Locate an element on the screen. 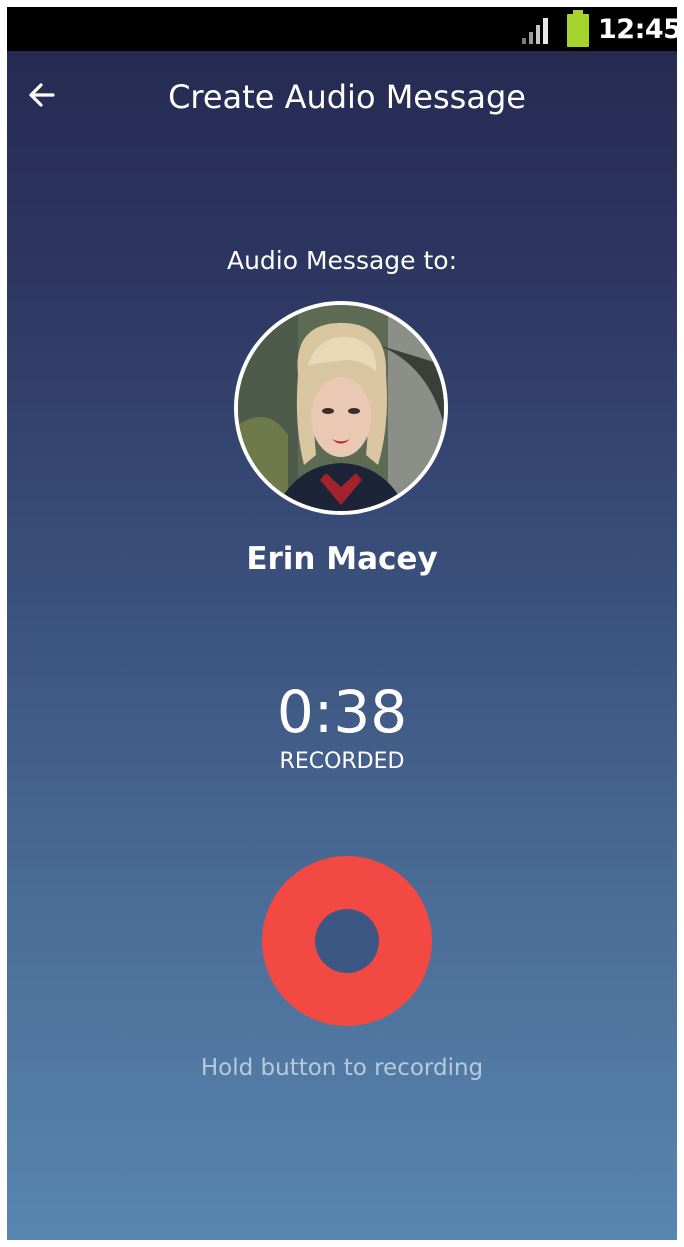 The image size is (684, 1247). avatar-photo is located at coordinates (341, 408).